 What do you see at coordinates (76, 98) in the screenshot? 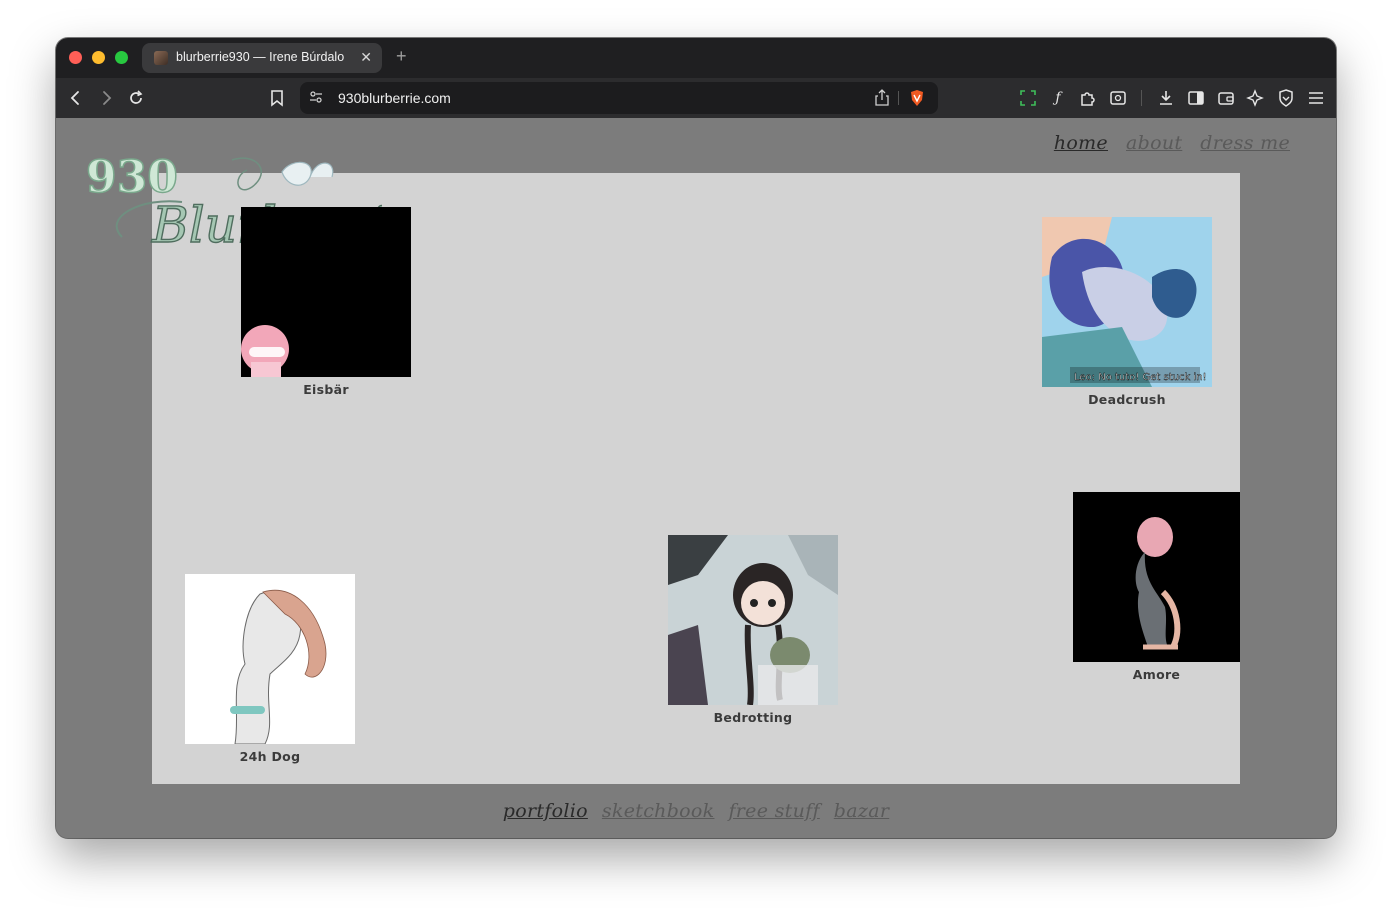
I see `back-icon` at bounding box center [76, 98].